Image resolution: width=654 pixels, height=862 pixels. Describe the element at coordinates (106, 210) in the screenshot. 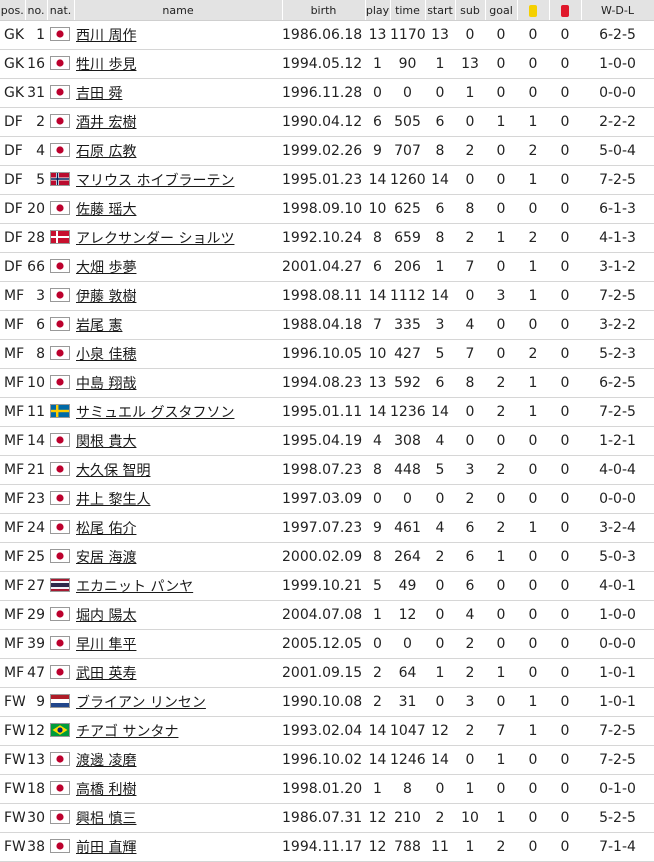

I see `player-name-link: 佐藤 瑶大` at that location.